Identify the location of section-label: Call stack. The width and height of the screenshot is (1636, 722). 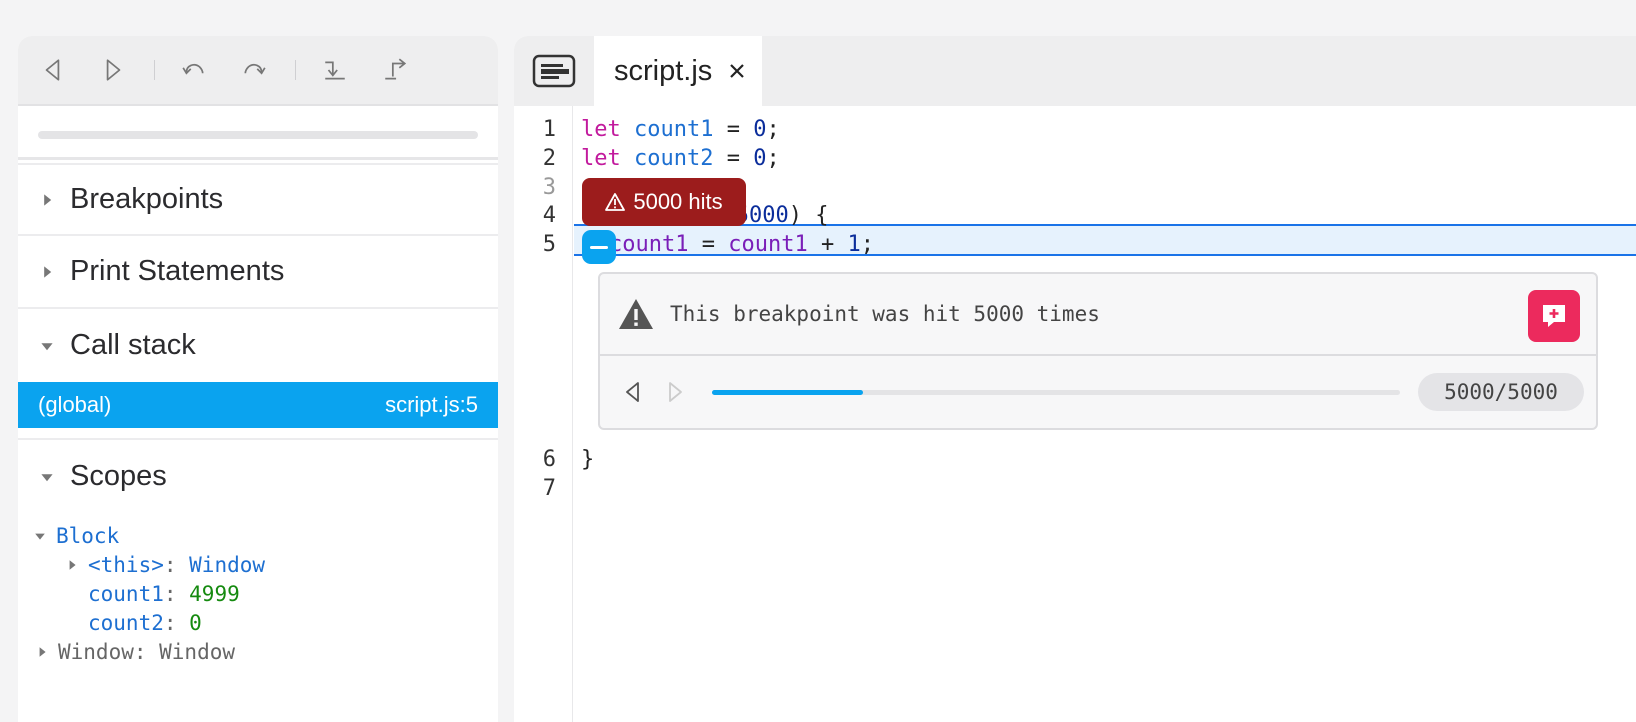
(133, 345).